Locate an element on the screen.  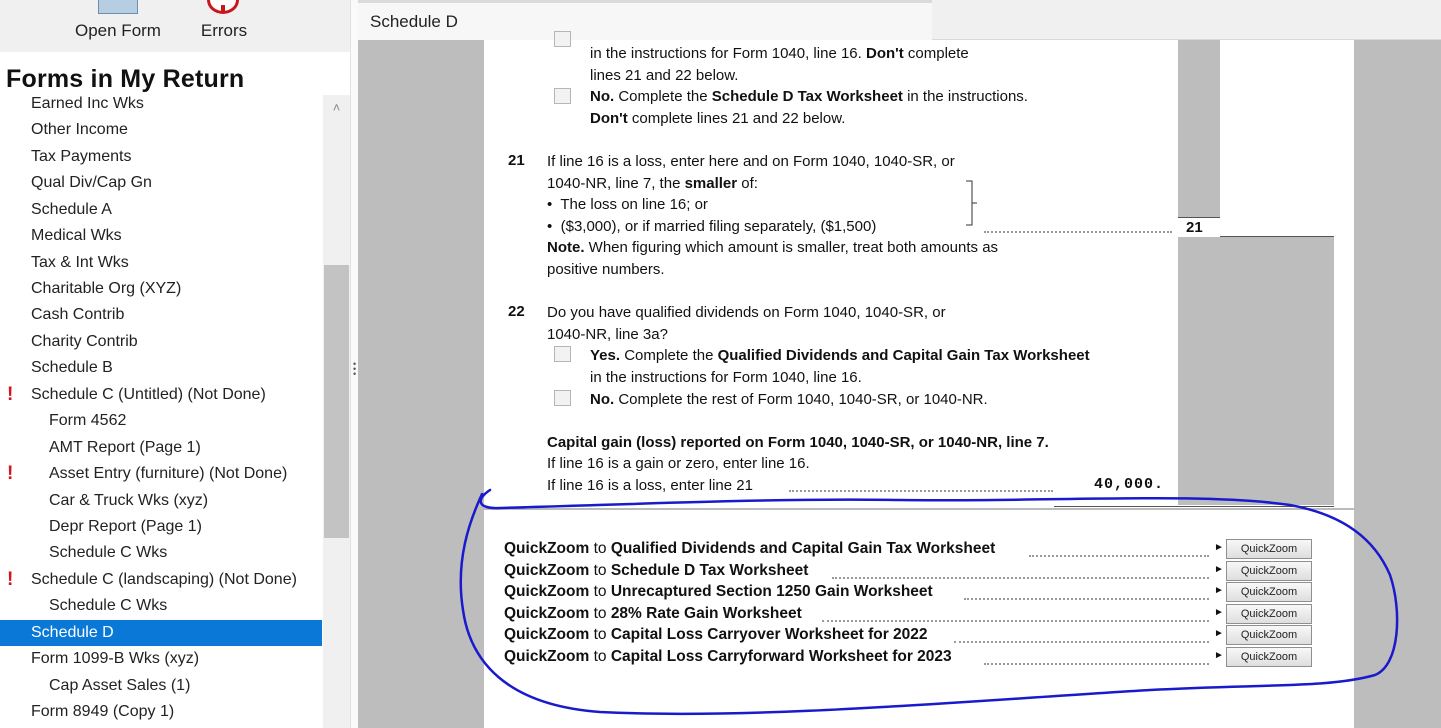
form-item: Cap Asset Sales (1) is located at coordinates (161, 686).